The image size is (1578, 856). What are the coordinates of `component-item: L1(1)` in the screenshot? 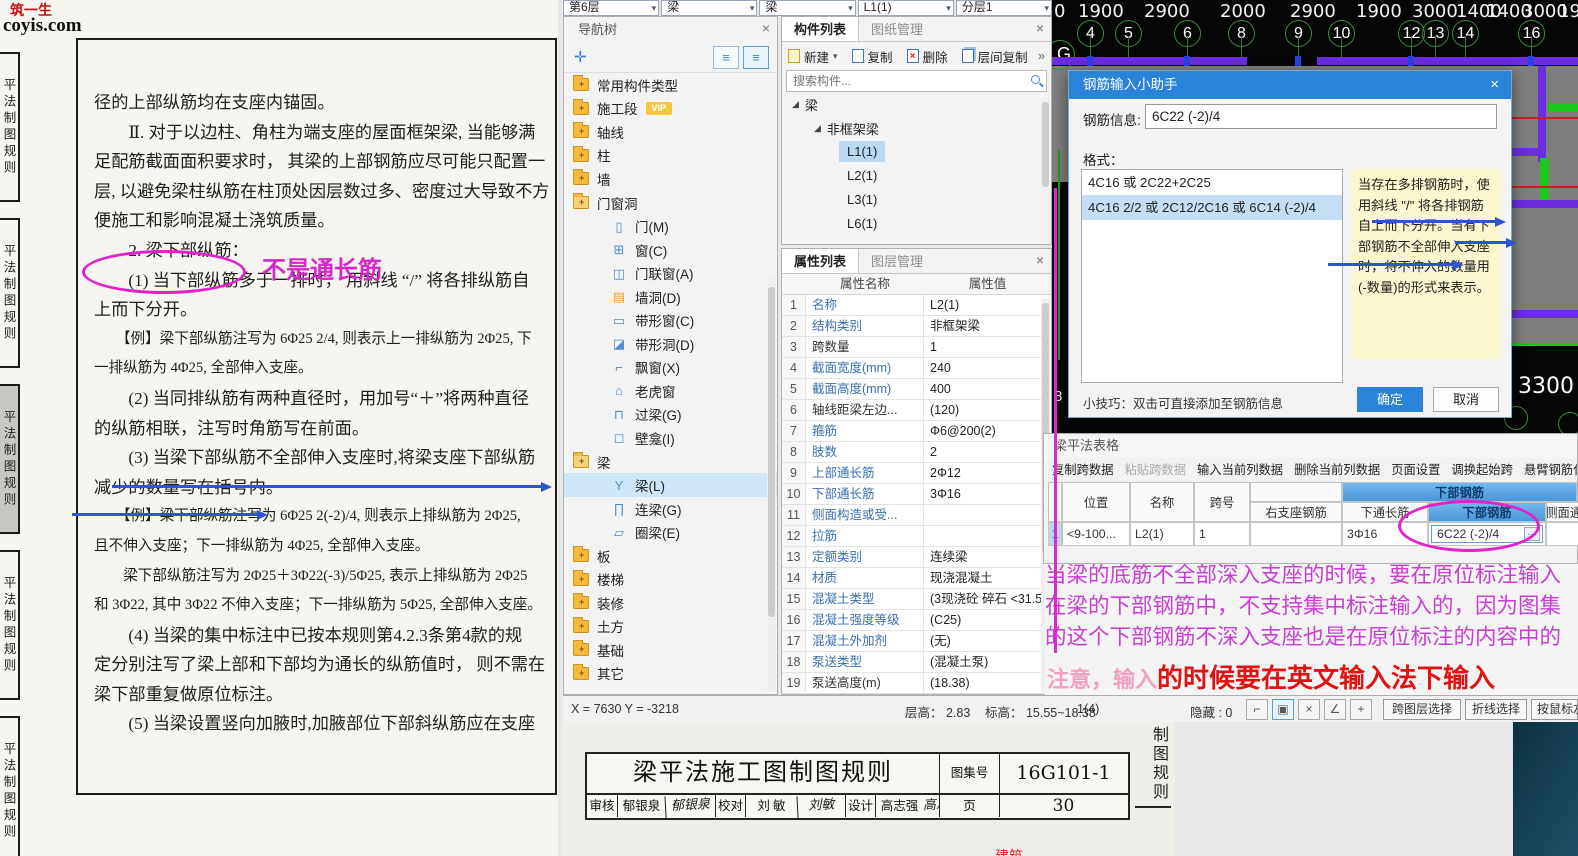 It's located at (916, 152).